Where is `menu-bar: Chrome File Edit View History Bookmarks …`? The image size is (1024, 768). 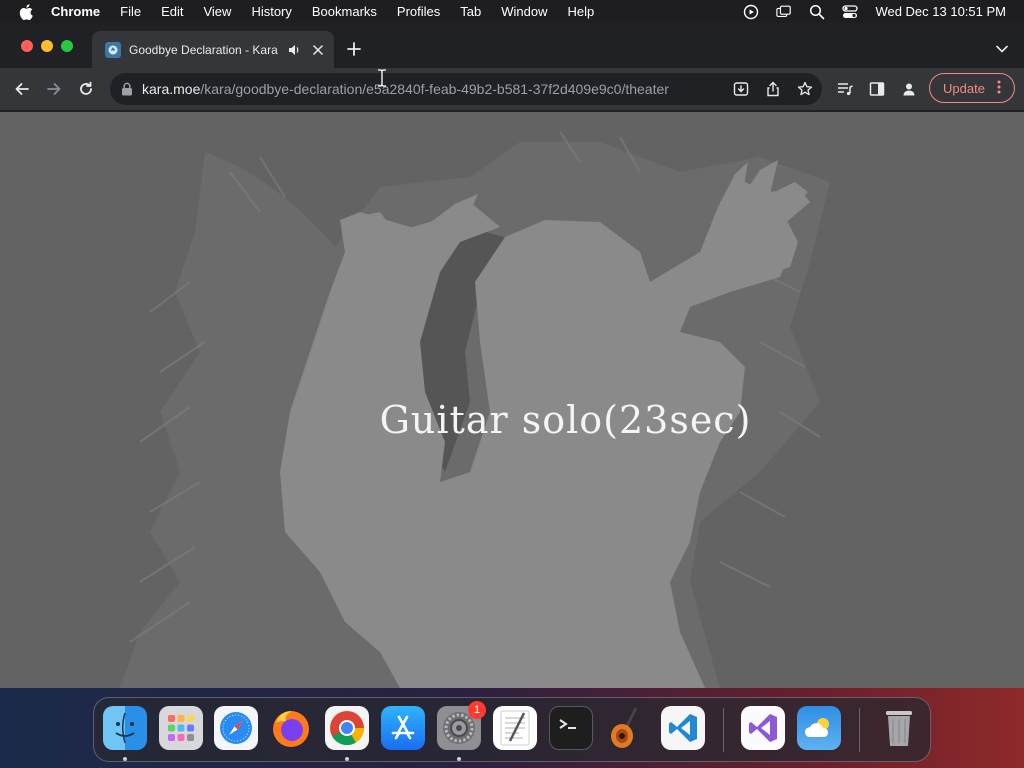
menu-bar: Chrome File Edit View History Bookmarks … is located at coordinates (512, 11).